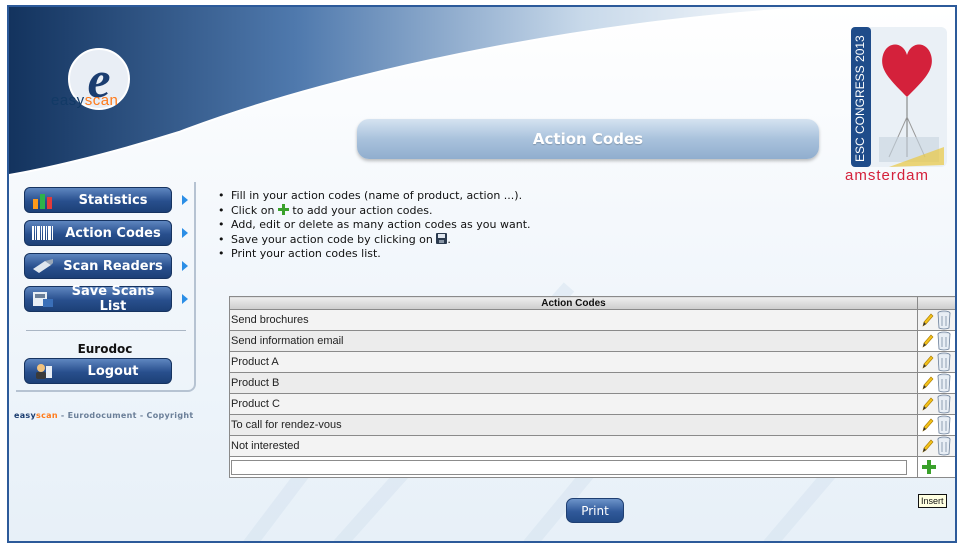  What do you see at coordinates (43, 299) in the screenshot?
I see `save-list-icon` at bounding box center [43, 299].